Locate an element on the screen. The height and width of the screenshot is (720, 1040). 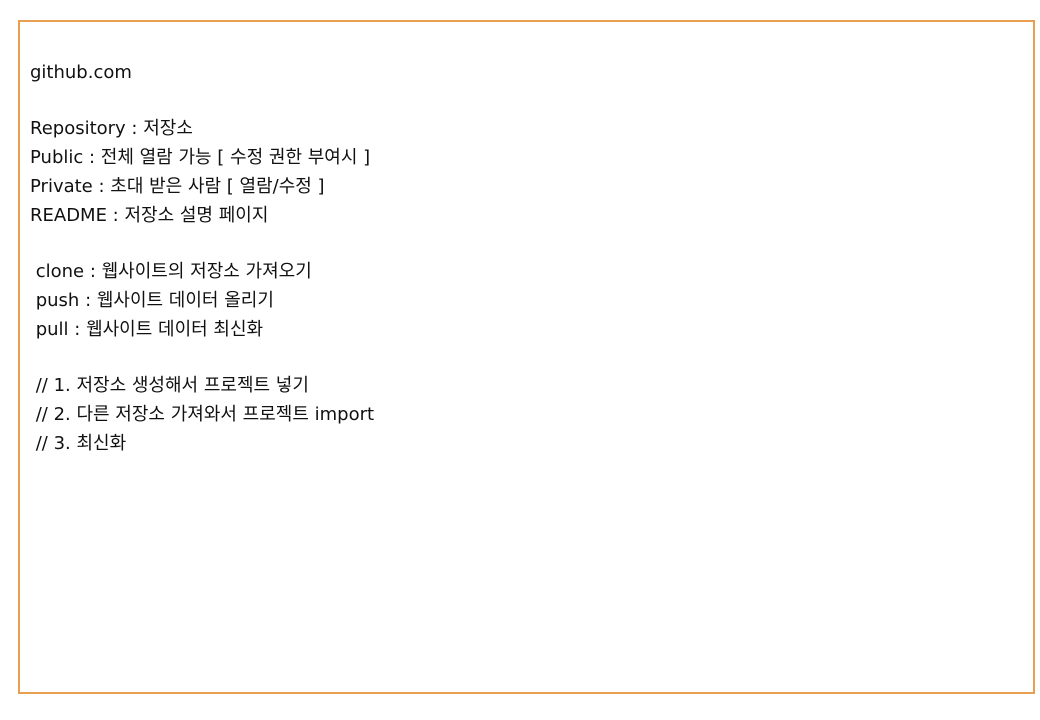
step-2: // 2. 다른 저장소 가져와서 프로젝트 import is located at coordinates (202, 414).